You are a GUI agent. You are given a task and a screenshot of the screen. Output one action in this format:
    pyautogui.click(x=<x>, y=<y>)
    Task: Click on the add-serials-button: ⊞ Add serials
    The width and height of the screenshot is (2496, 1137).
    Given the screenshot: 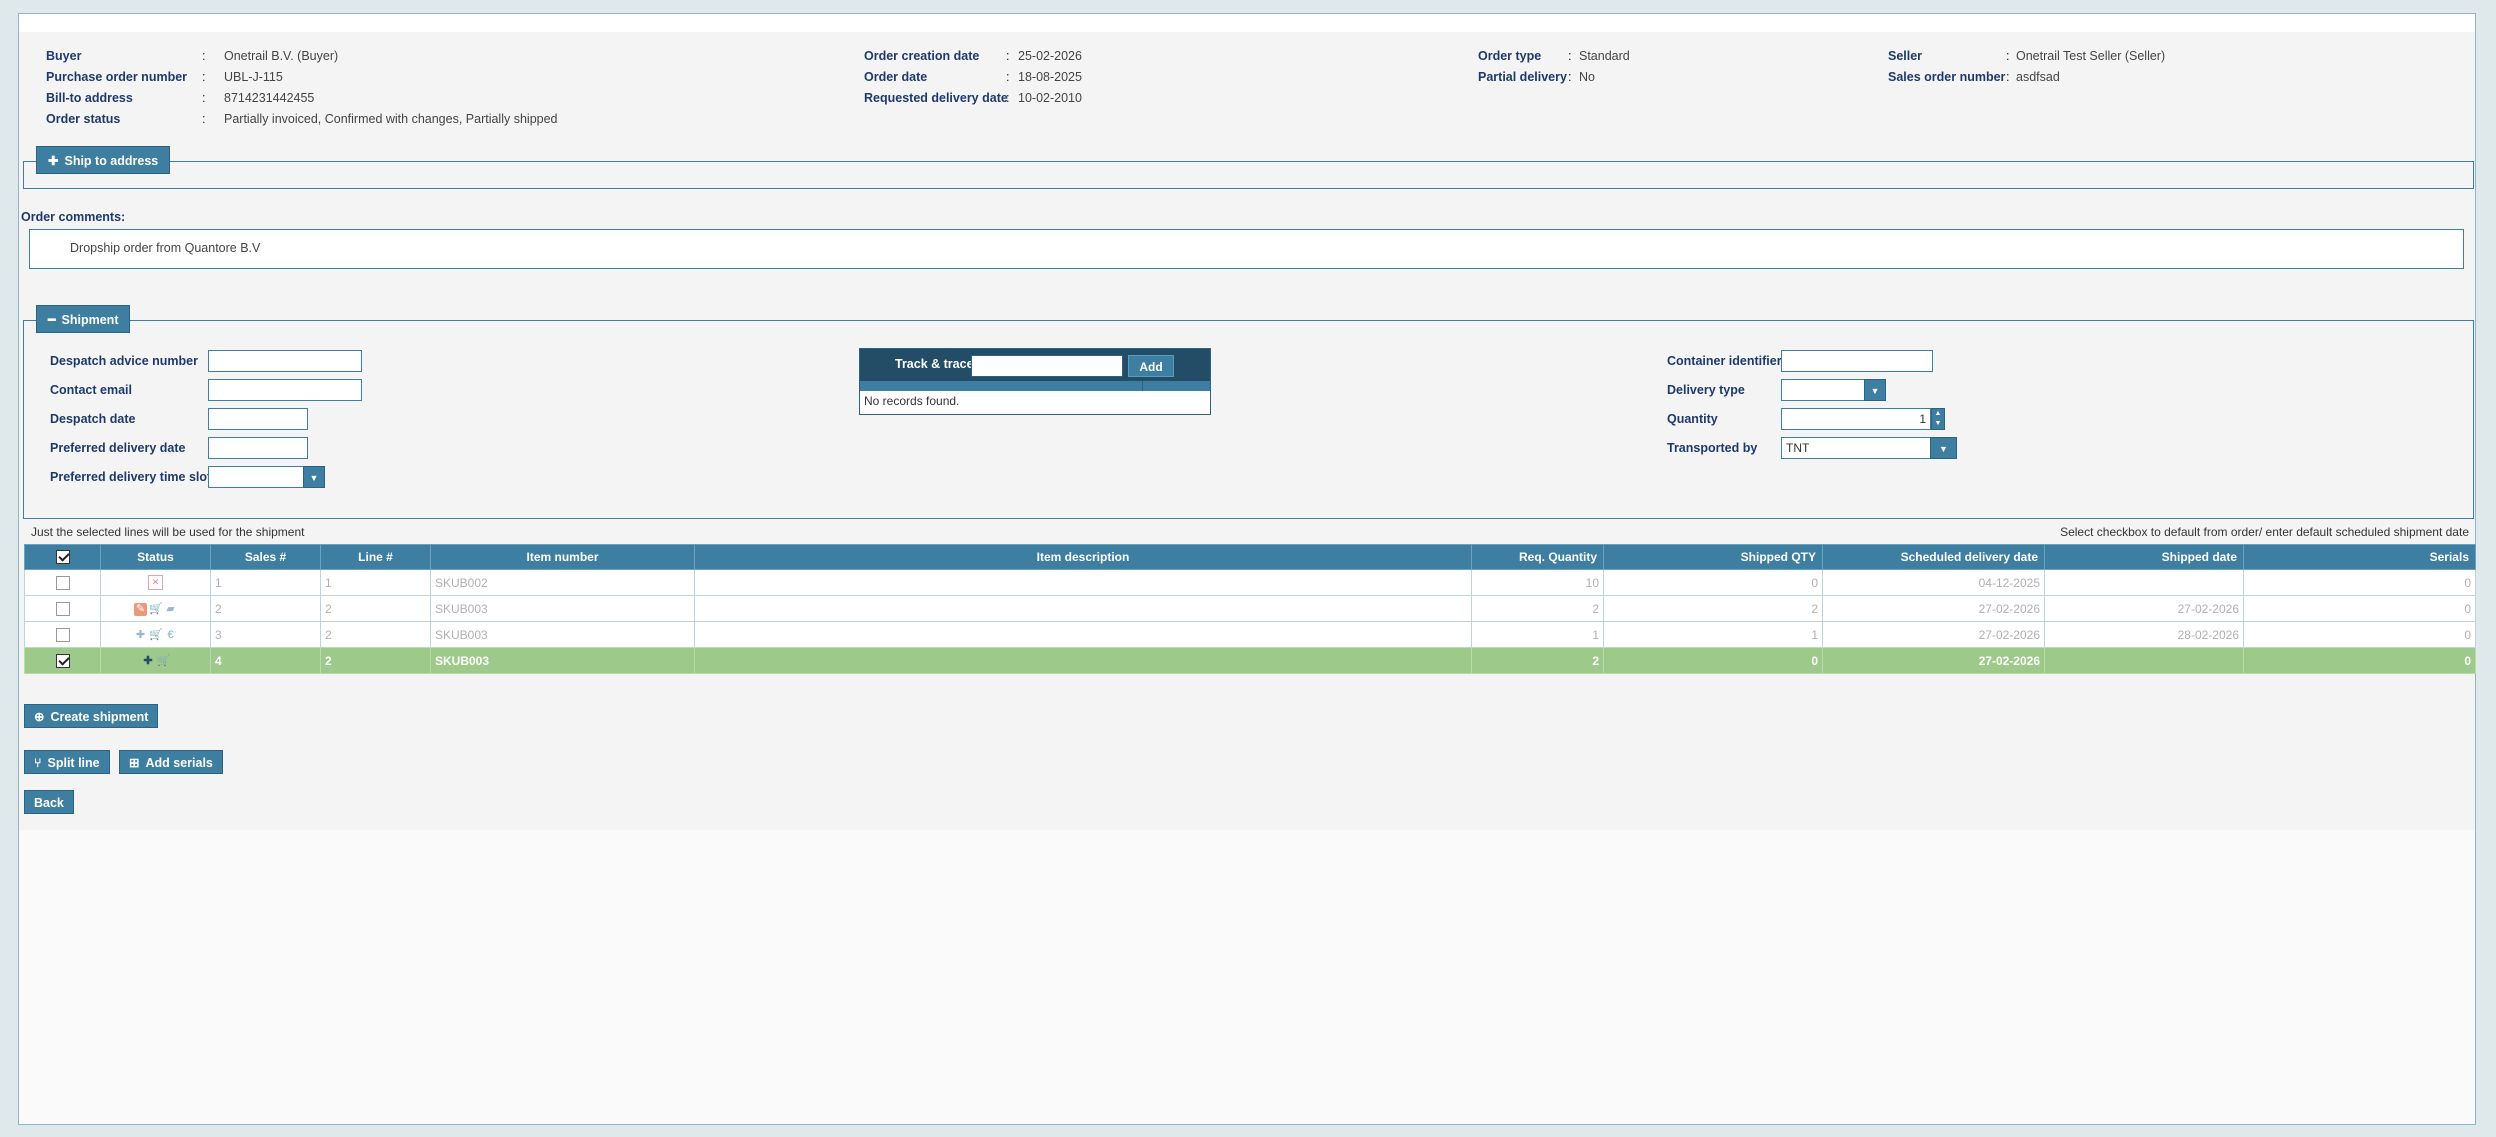 What is the action you would take?
    pyautogui.click(x=171, y=762)
    